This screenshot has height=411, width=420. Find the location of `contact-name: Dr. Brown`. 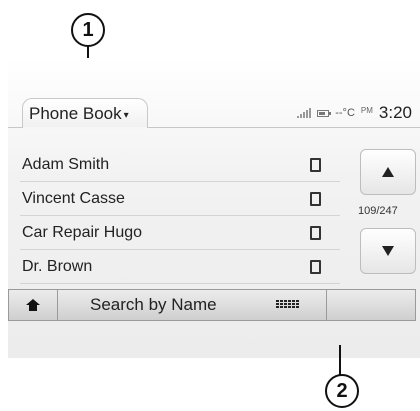

contact-name: Dr. Brown is located at coordinates (57, 266).